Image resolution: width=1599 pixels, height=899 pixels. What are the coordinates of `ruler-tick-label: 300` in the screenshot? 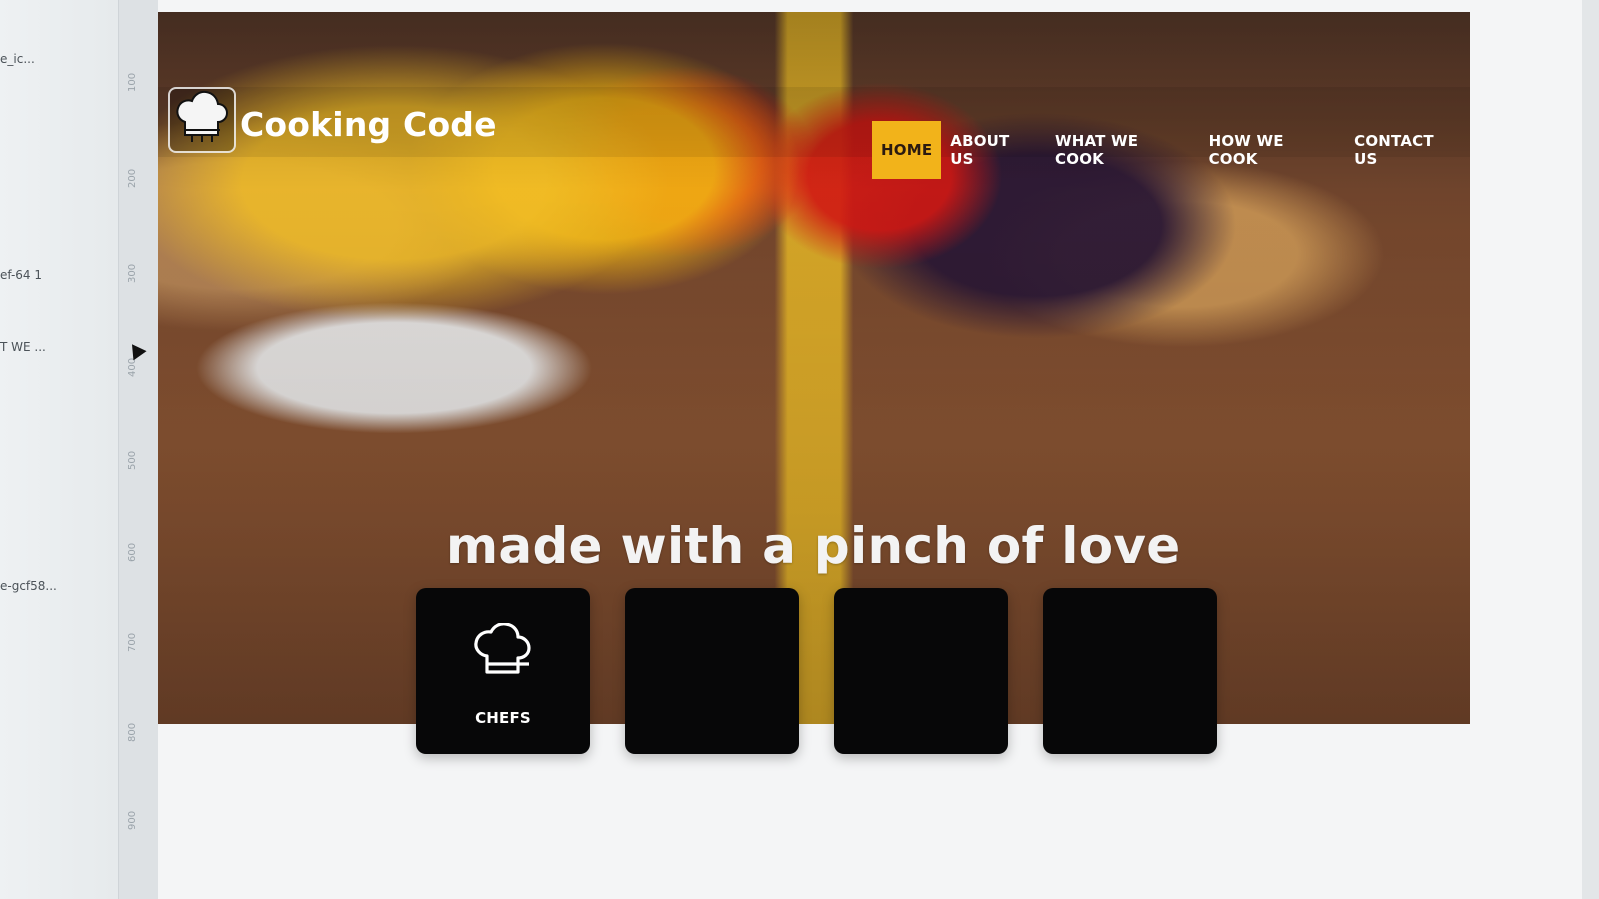 It's located at (132, 273).